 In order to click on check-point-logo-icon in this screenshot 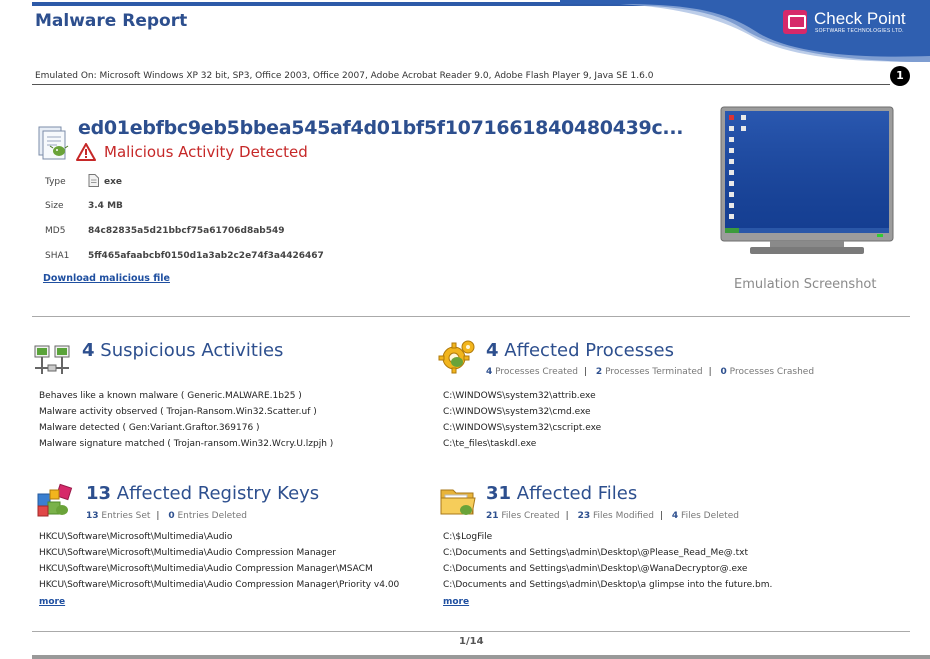, I will do `click(795, 22)`.